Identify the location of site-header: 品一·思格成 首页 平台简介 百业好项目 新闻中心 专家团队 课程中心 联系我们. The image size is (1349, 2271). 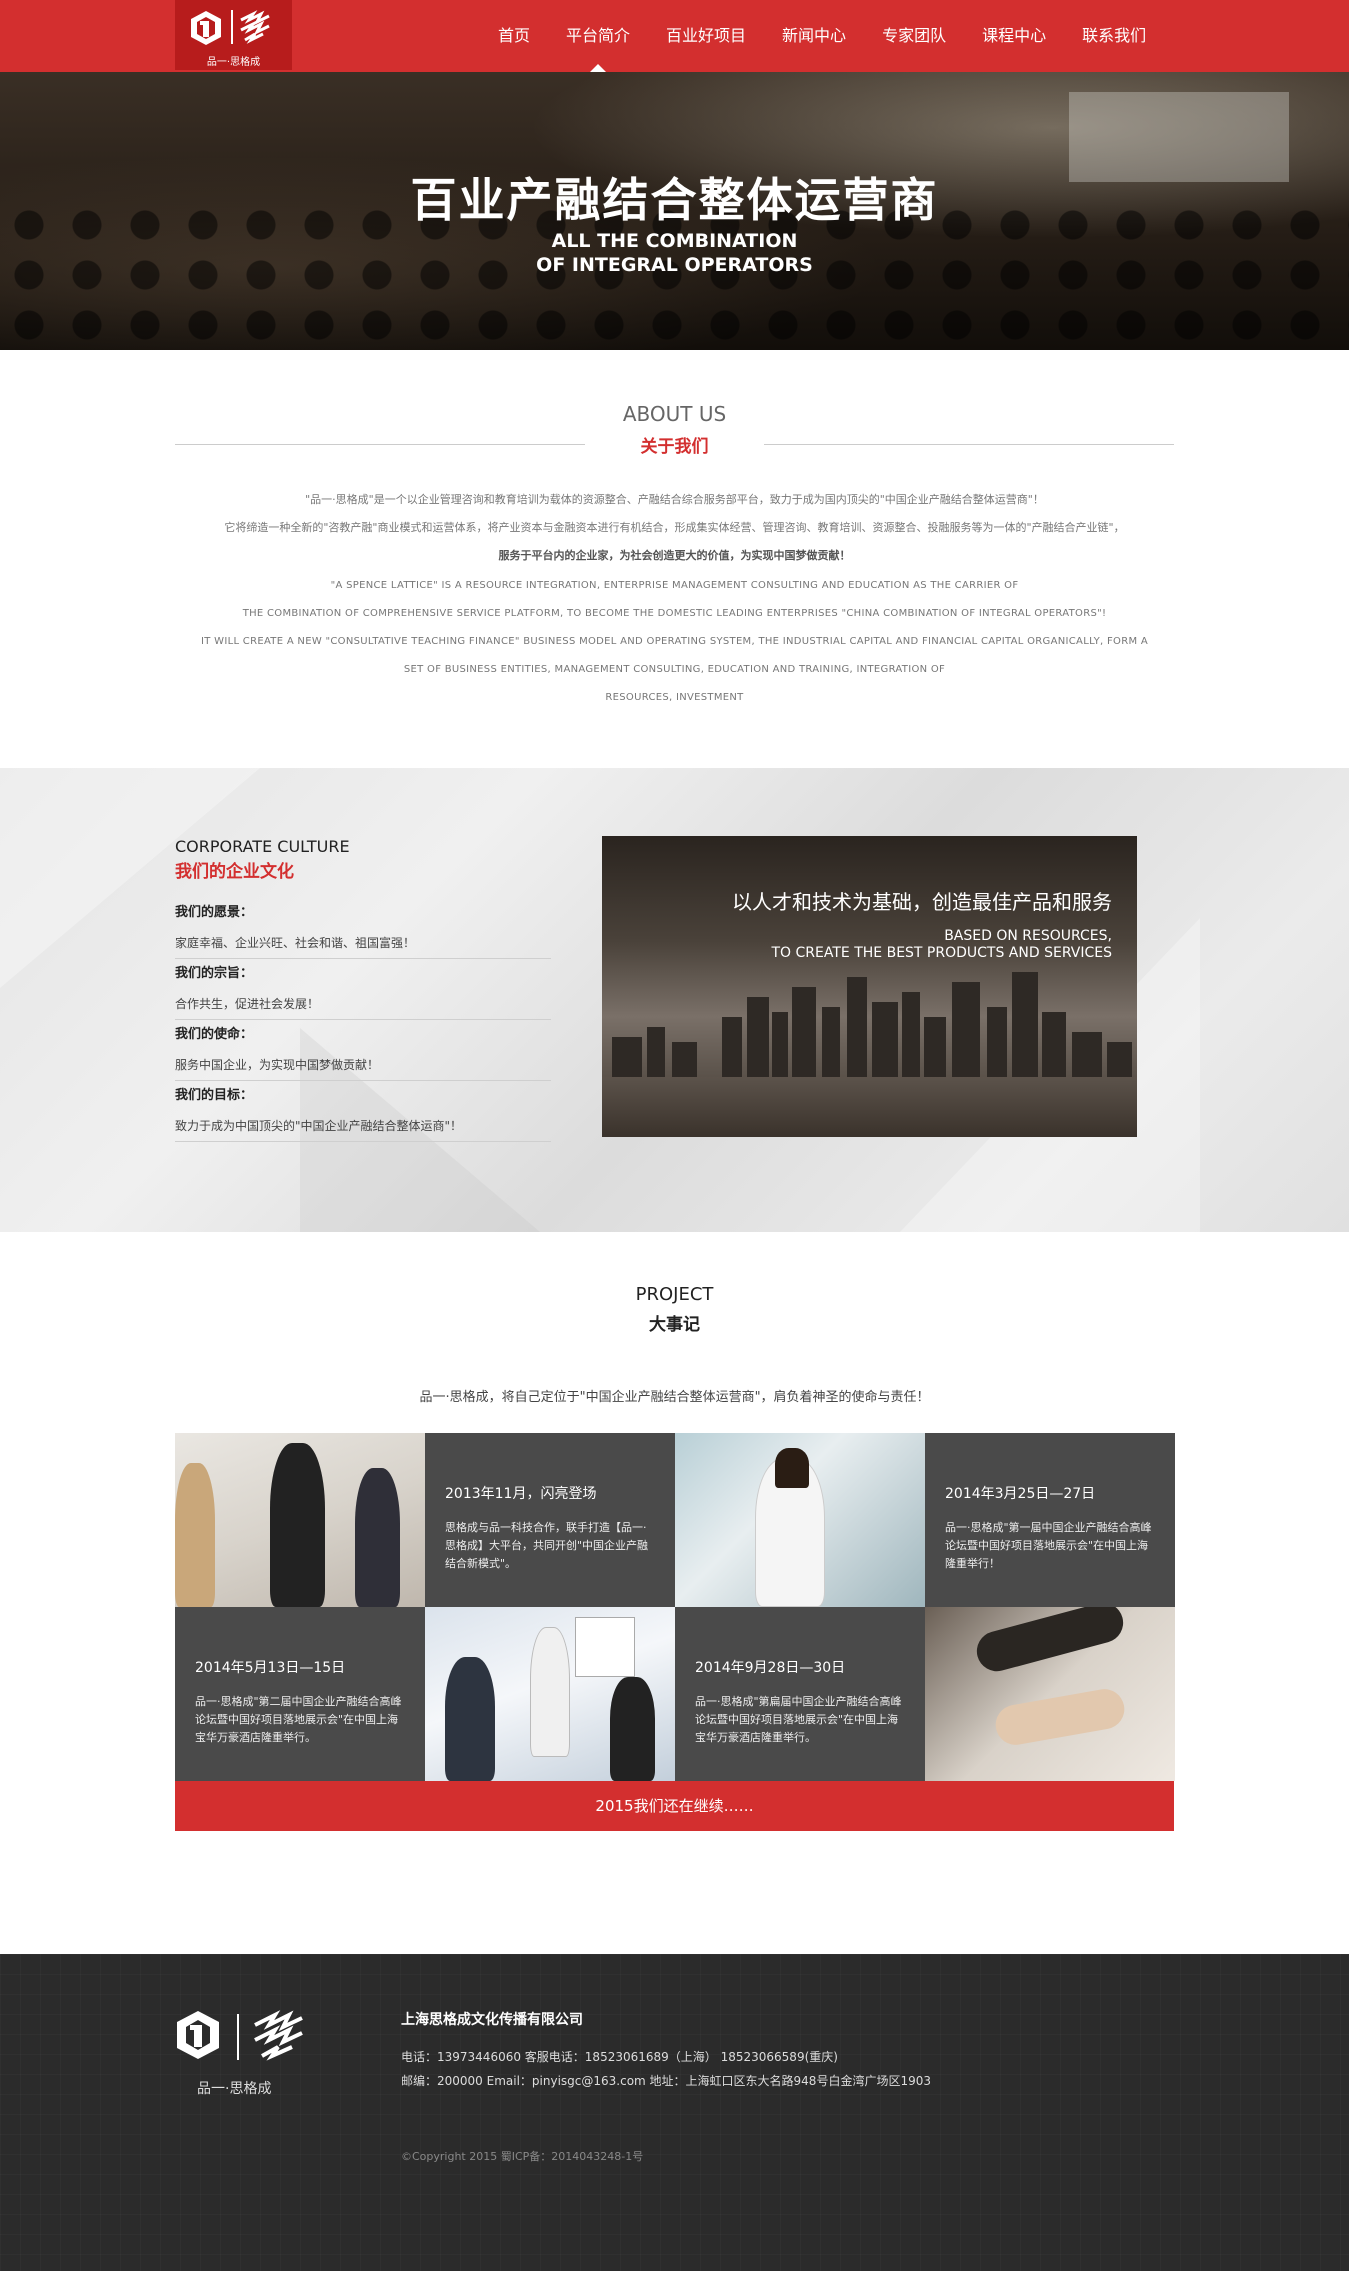
(674, 36).